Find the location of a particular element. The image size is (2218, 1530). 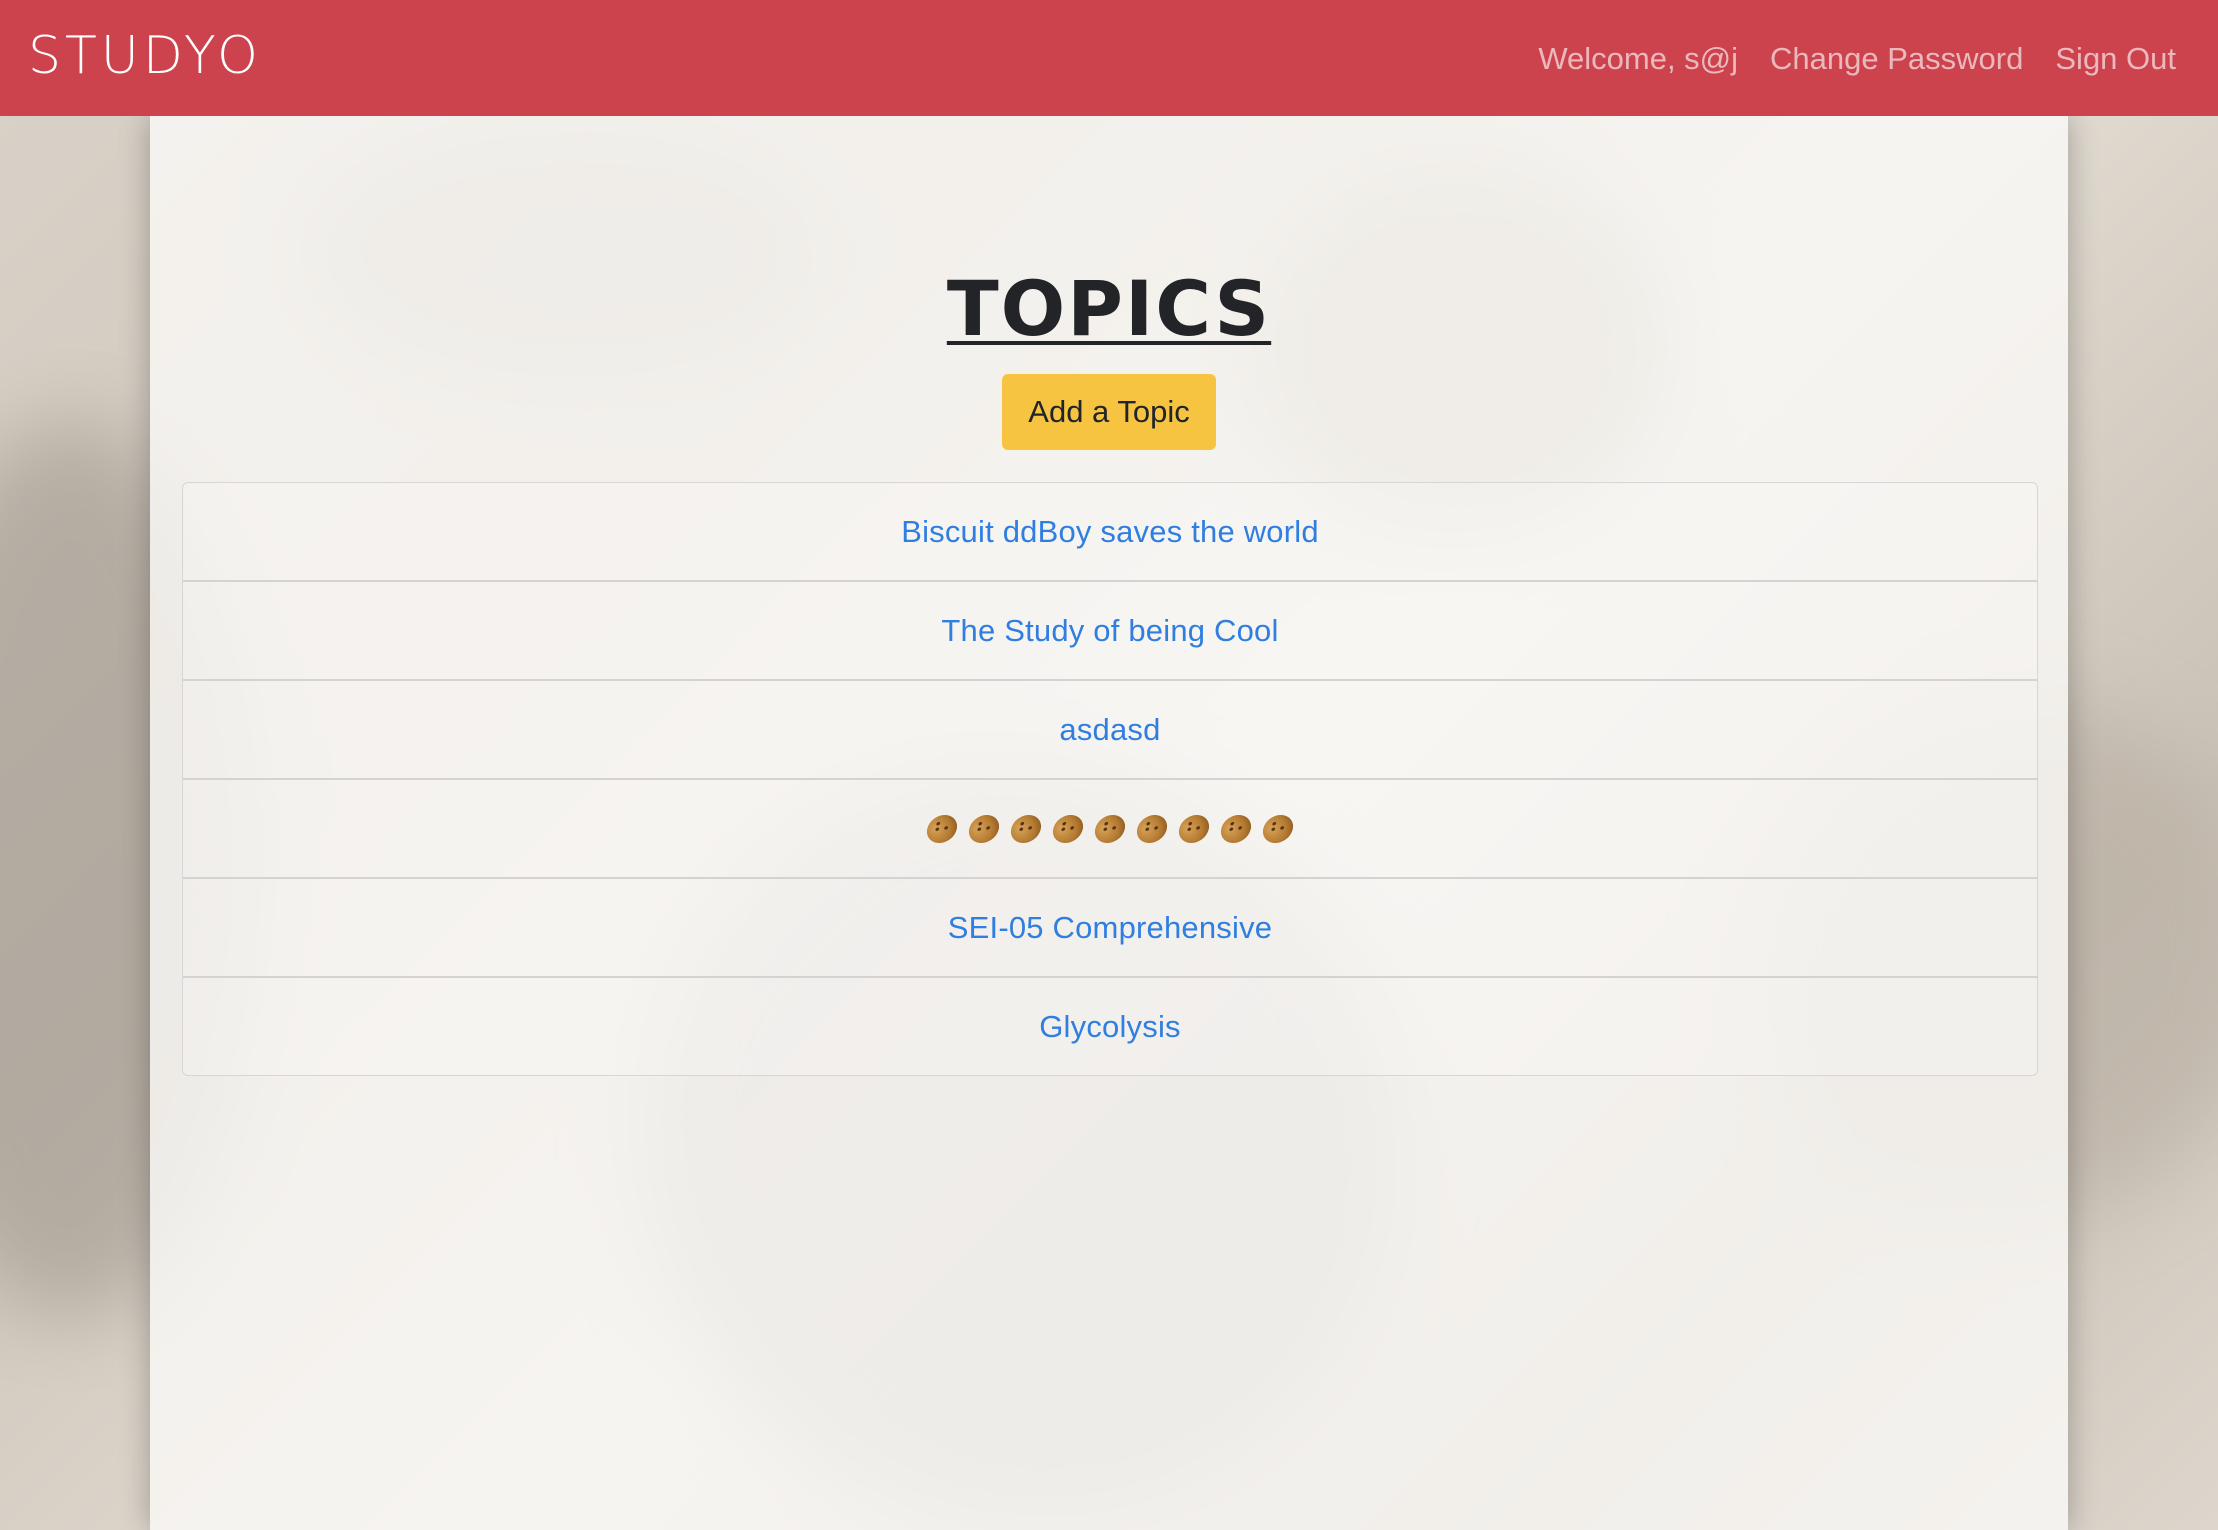

list-item: Biscuit ddBoy saves the world is located at coordinates (1110, 532).